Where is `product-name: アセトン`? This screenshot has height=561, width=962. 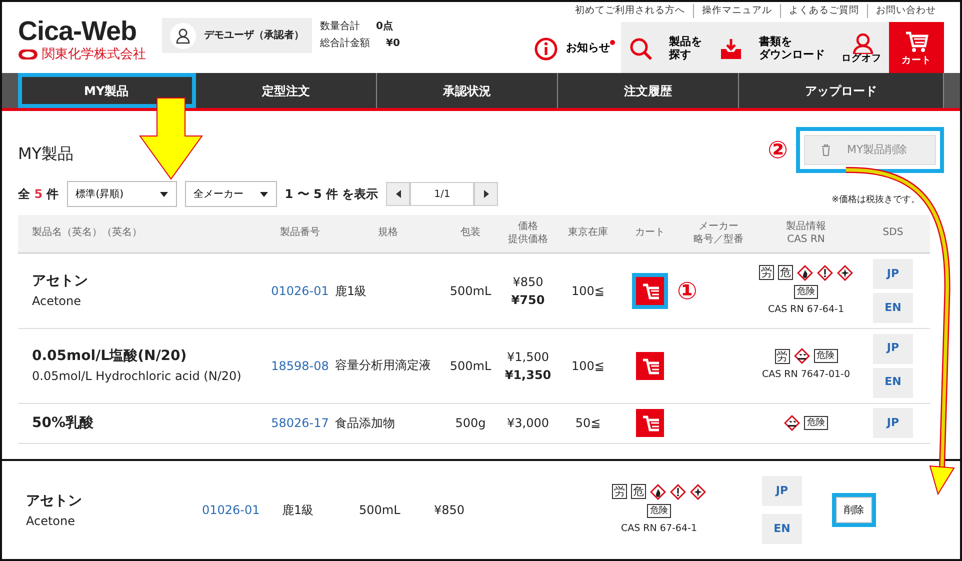
product-name: アセトン is located at coordinates (54, 501).